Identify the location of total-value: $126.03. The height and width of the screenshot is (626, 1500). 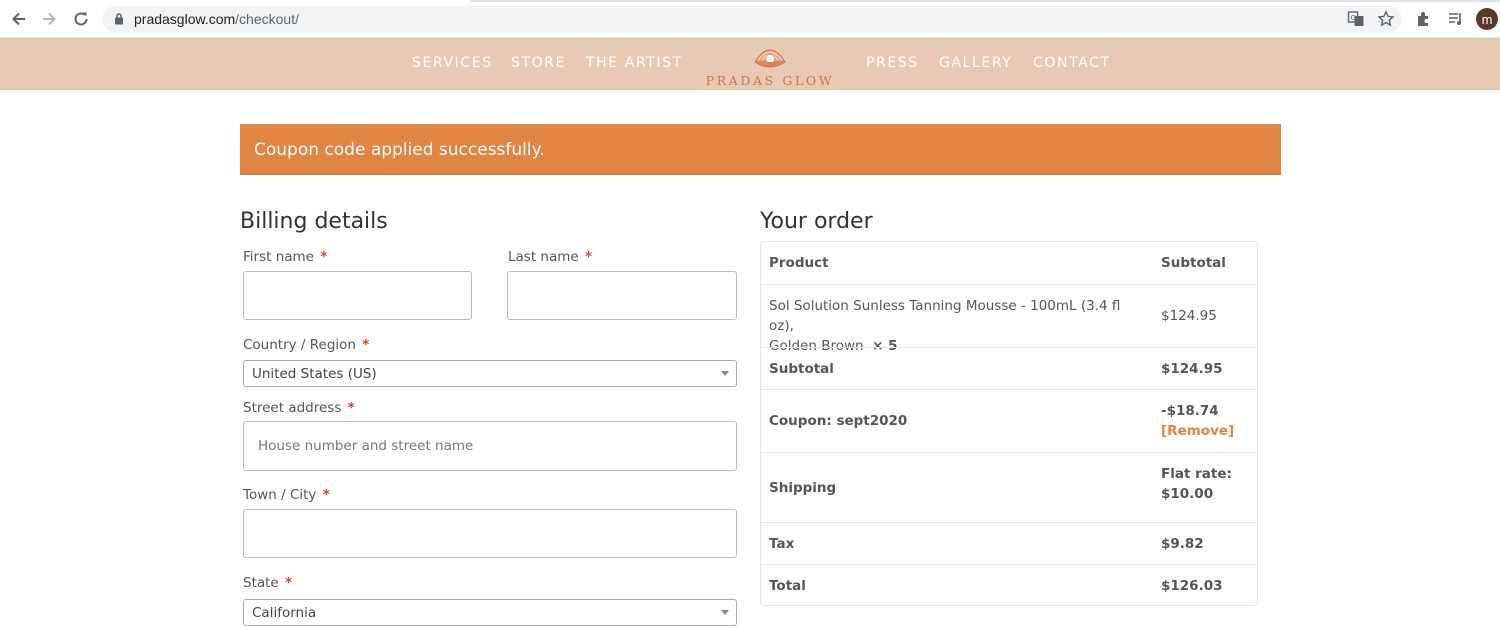
(1192, 586).